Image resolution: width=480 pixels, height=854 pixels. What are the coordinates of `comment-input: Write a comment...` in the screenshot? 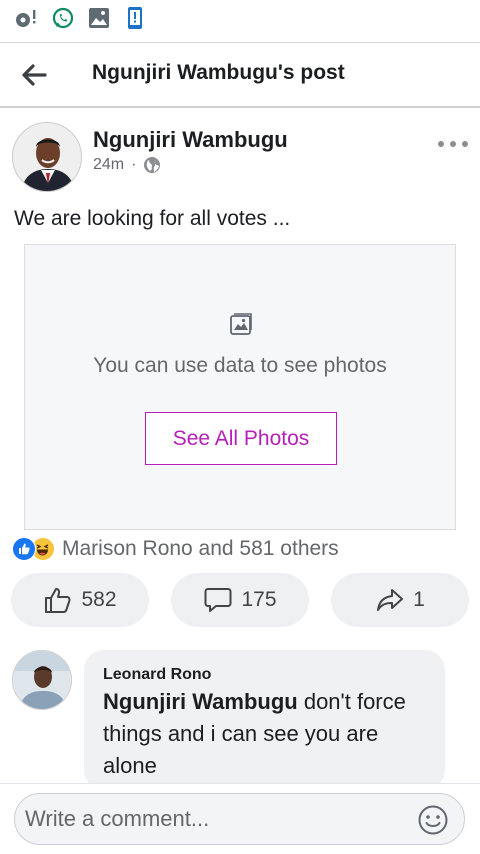 It's located at (239, 819).